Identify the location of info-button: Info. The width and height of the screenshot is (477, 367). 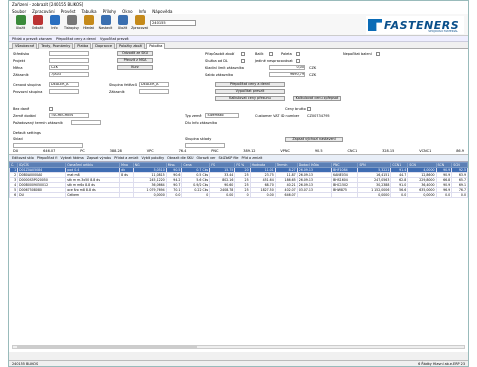
(54, 25).